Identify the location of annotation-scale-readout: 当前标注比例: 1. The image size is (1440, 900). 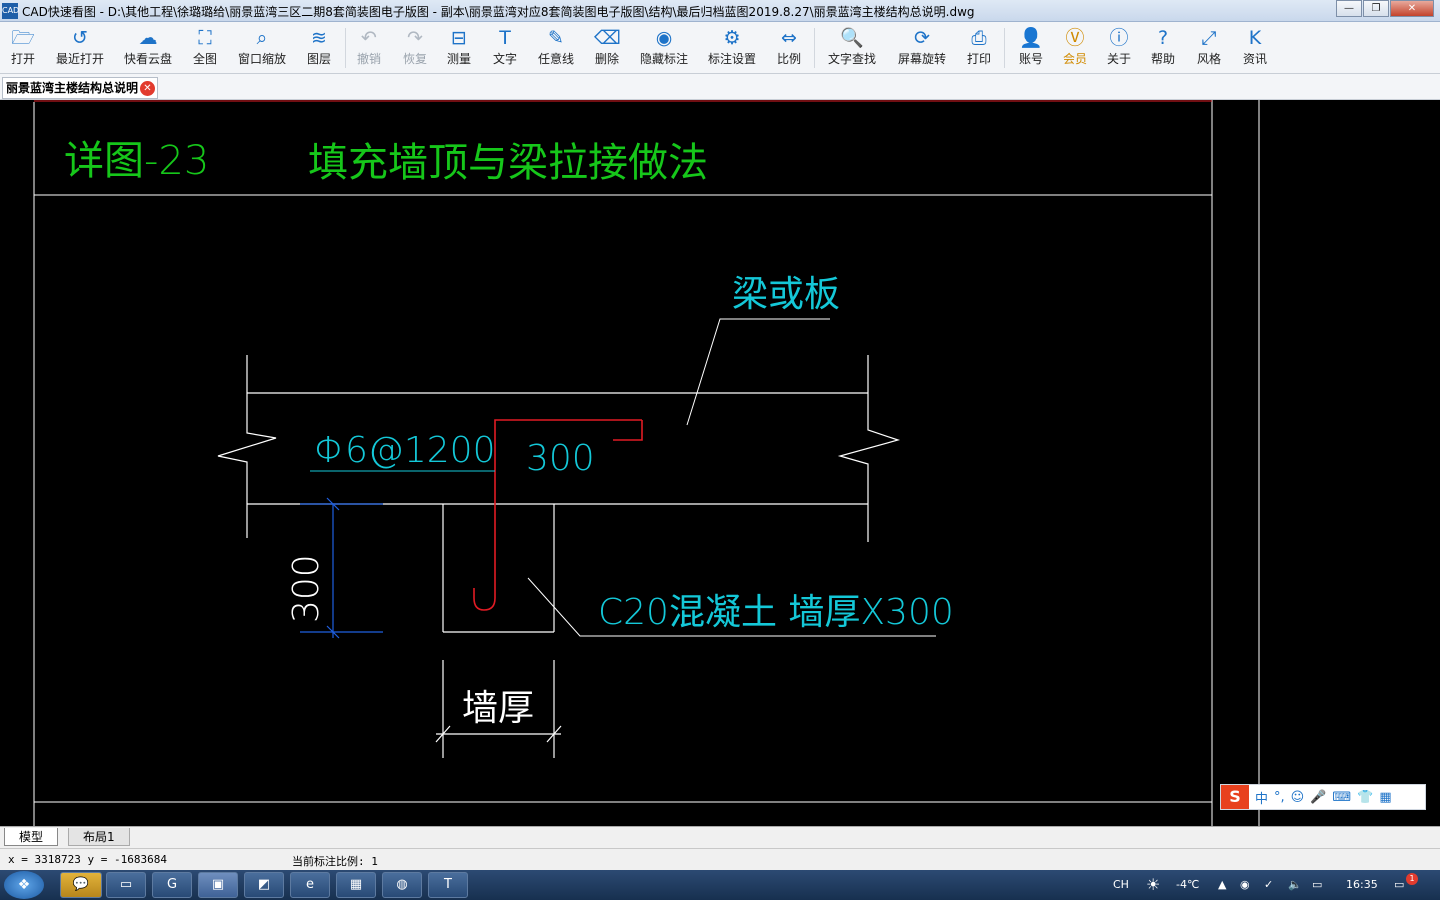
(335, 861).